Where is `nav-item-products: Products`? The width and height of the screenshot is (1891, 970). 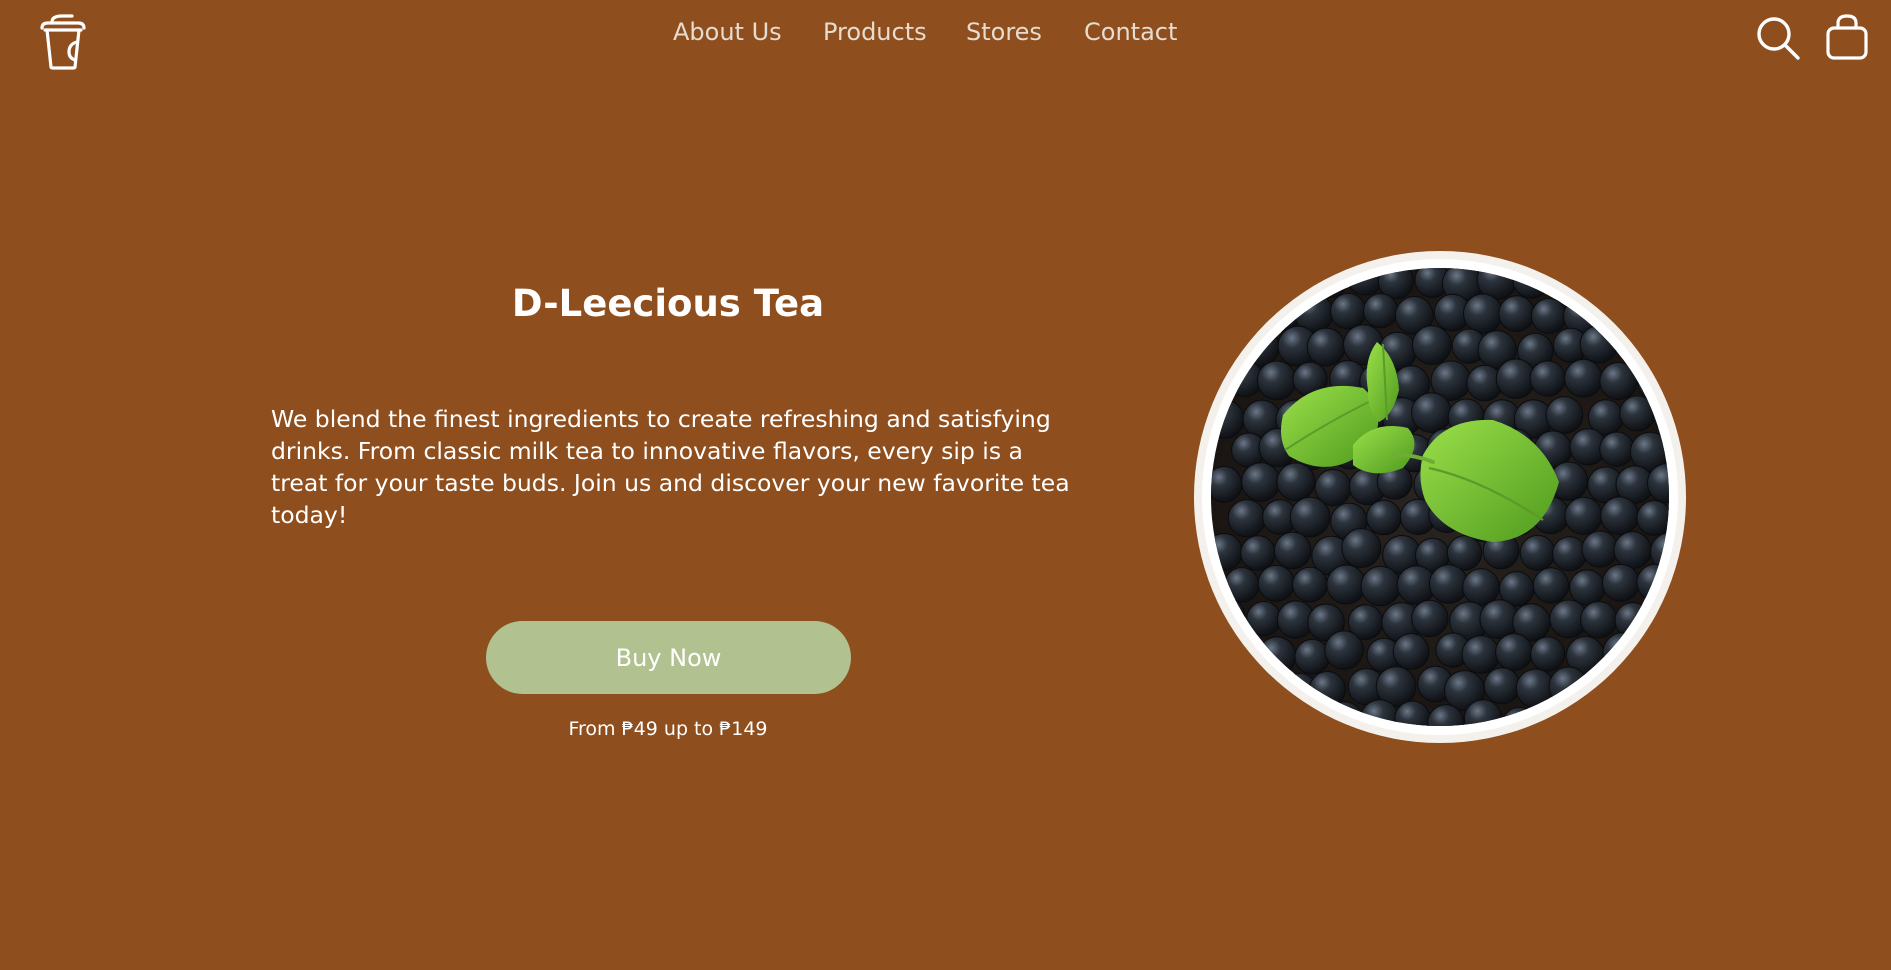 nav-item-products: Products is located at coordinates (875, 32).